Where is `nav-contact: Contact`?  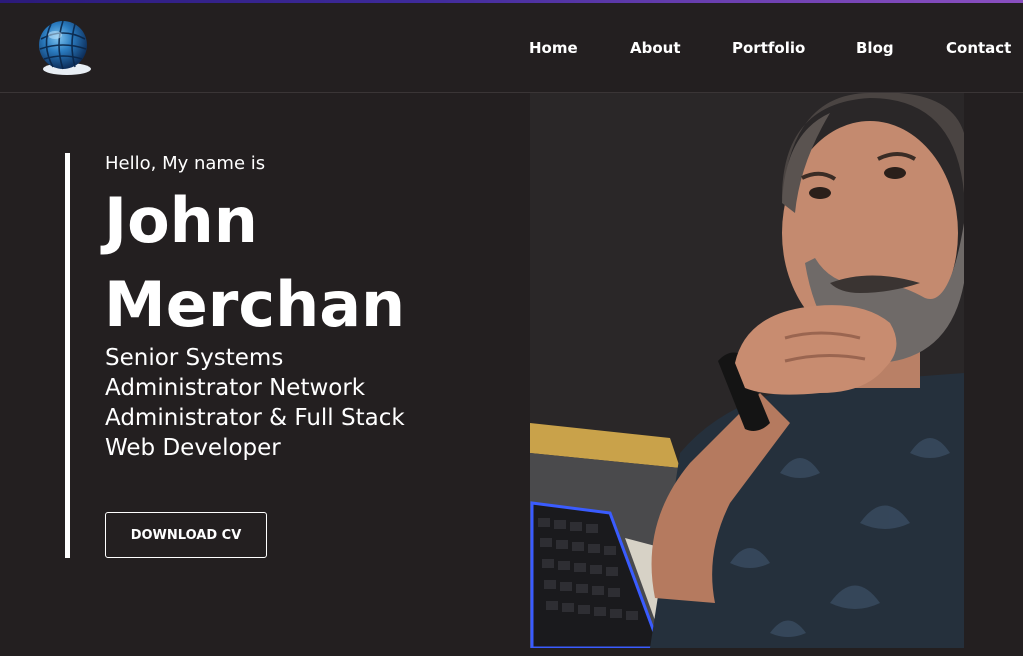
nav-contact: Contact is located at coordinates (978, 48).